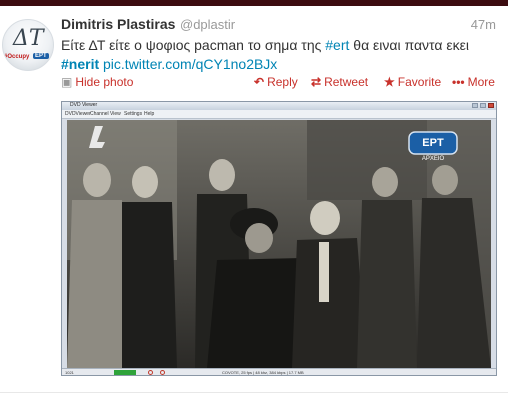 The width and height of the screenshot is (508, 401). I want to click on hashtag-link: #ert, so click(337, 45).